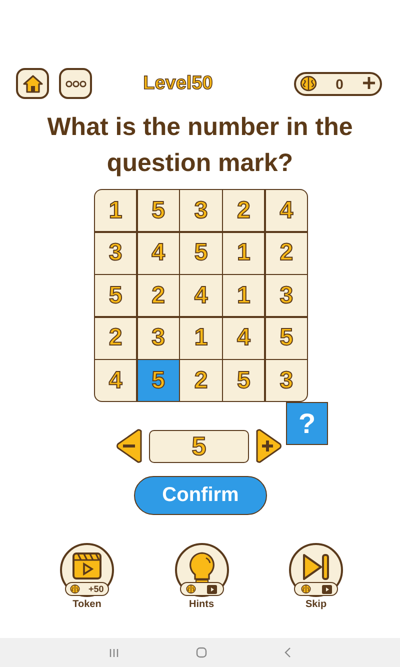  What do you see at coordinates (178, 83) in the screenshot?
I see `level-title: Level50` at bounding box center [178, 83].